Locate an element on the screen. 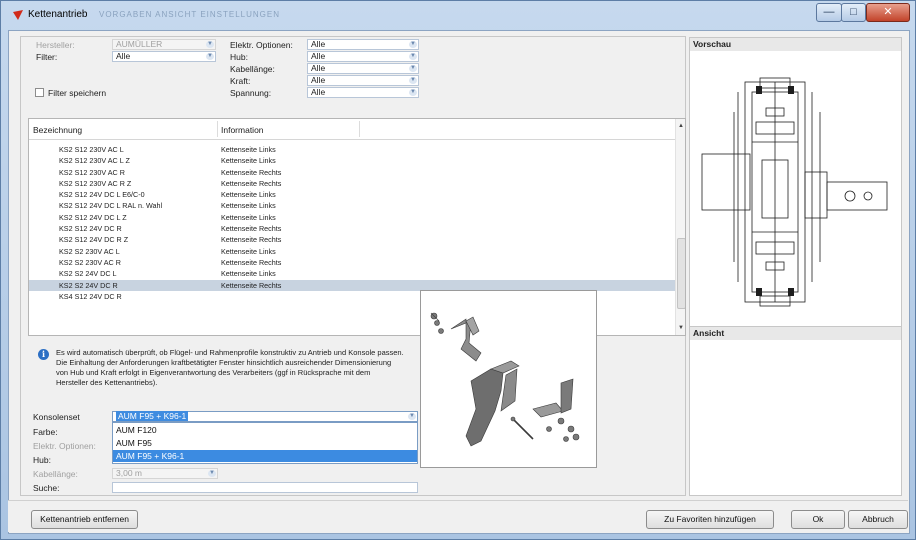  table-row: KS2 S12 24V DC L E6/C-0 Kettenseite Links is located at coordinates (352, 194).